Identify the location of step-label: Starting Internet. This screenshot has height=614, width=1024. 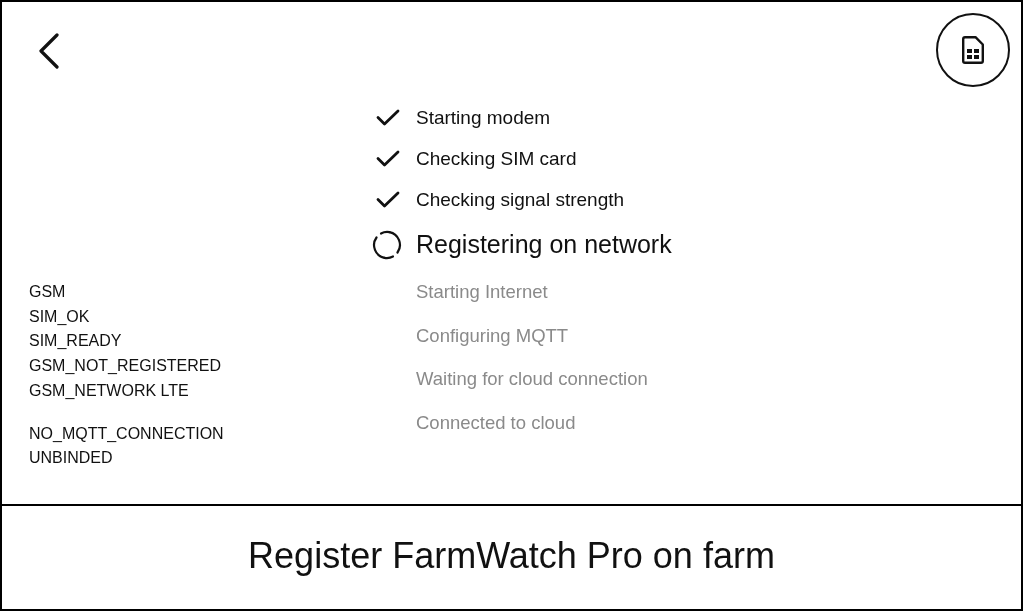
(482, 292).